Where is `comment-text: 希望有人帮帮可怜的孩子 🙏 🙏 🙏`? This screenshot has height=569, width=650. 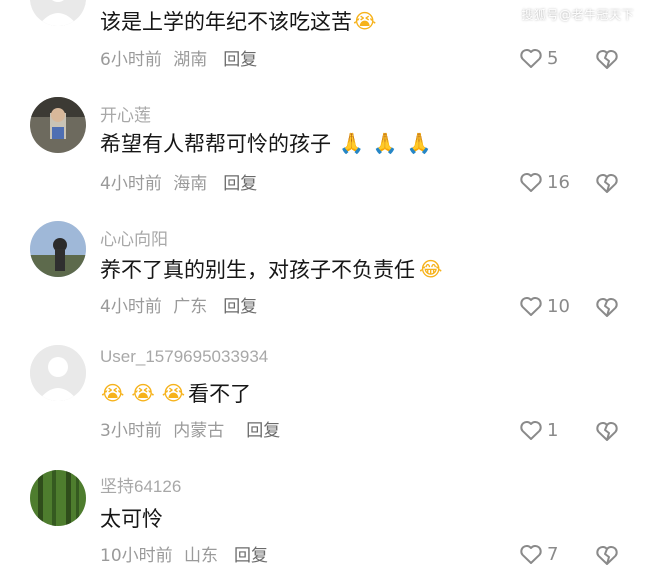
comment-text: 希望有人帮帮可怜的孩子 🙏 🙏 🙏 is located at coordinates (266, 143).